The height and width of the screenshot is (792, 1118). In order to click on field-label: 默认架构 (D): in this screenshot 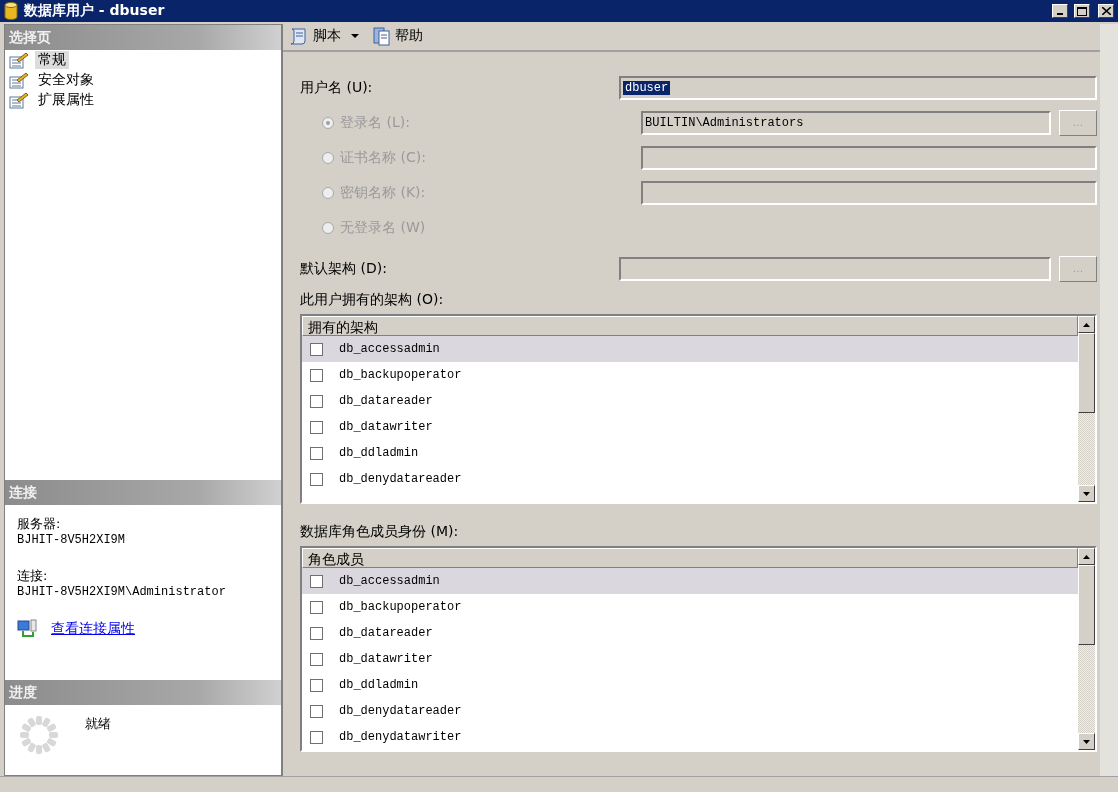, I will do `click(344, 268)`.